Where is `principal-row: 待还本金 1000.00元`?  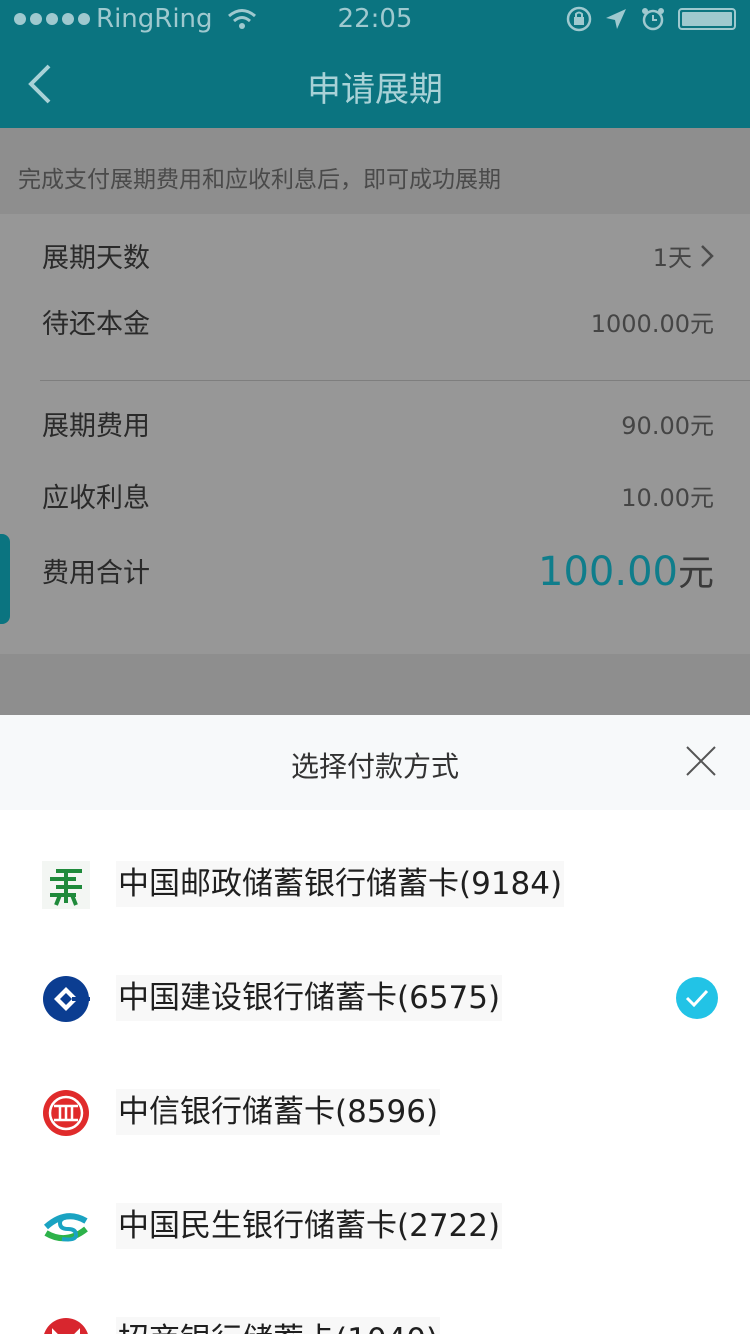 principal-row: 待还本金 1000.00元 is located at coordinates (378, 321).